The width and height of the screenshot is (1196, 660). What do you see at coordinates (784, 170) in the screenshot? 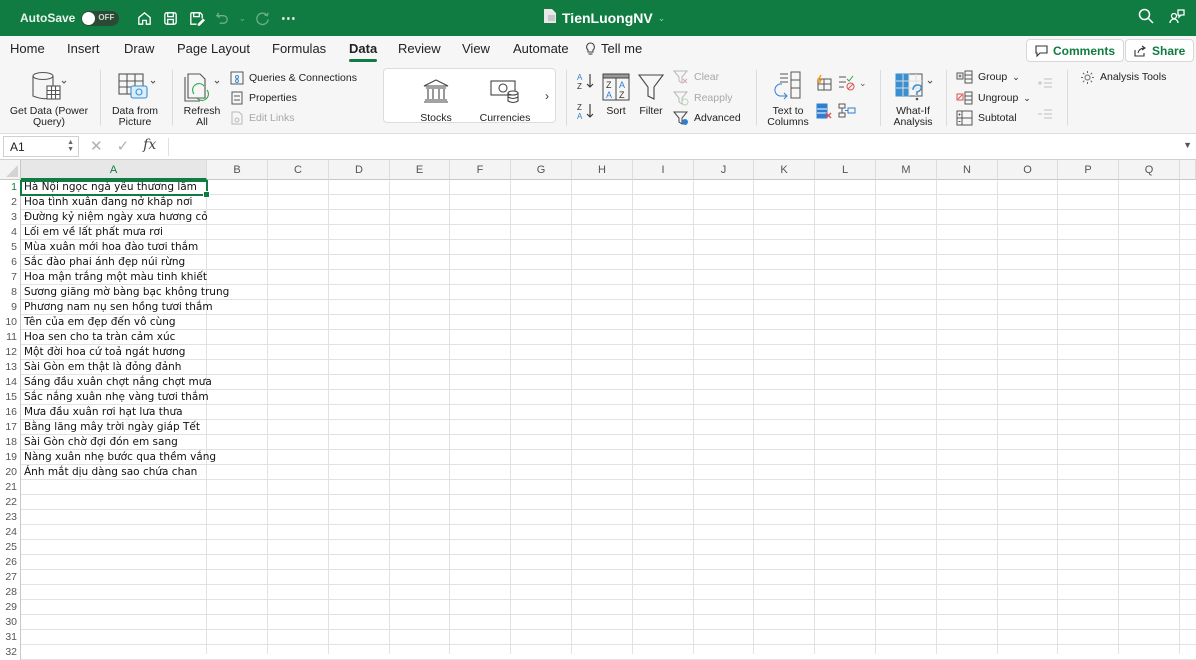
I see `column-header-k: K` at bounding box center [784, 170].